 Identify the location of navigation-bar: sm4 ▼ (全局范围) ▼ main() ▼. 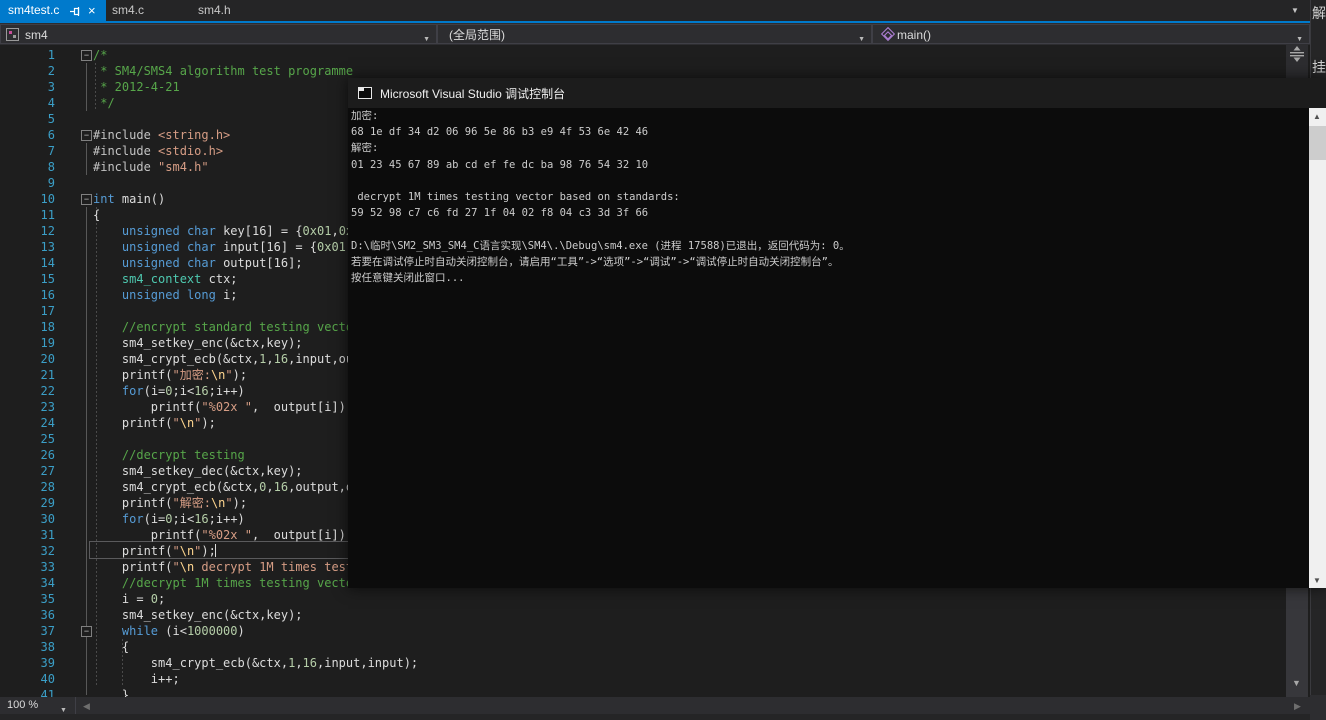
(655, 34).